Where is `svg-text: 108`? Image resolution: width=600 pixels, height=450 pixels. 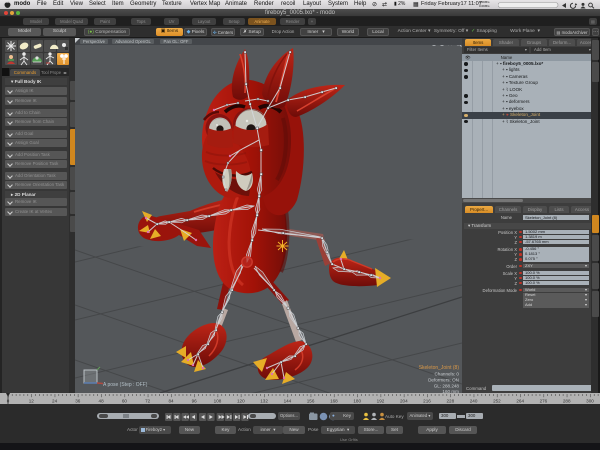 svg-text: 108 is located at coordinates (218, 401).